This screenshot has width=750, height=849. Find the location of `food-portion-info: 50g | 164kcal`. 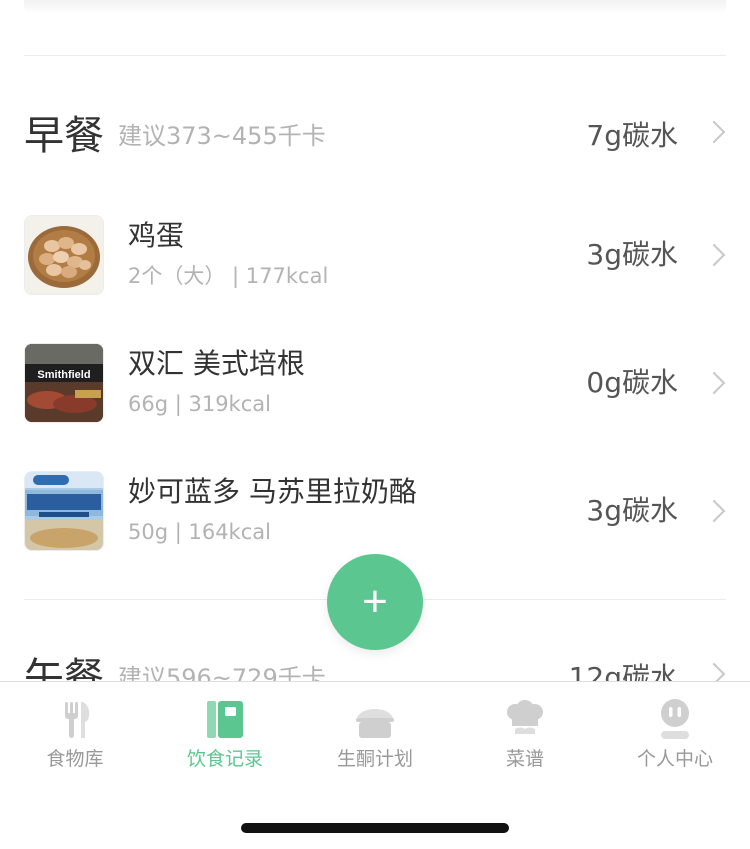

food-portion-info: 50g | 164kcal is located at coordinates (199, 532).